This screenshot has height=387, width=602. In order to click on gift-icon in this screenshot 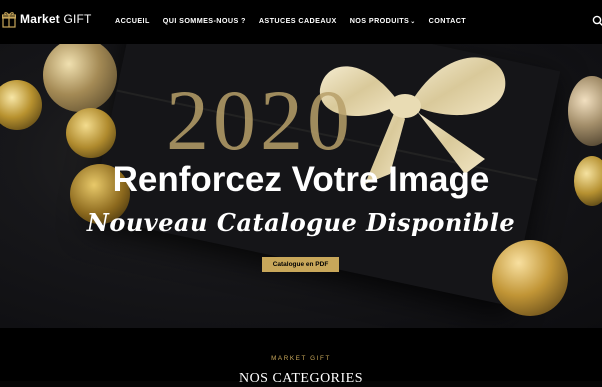, I will do `click(9, 20)`.